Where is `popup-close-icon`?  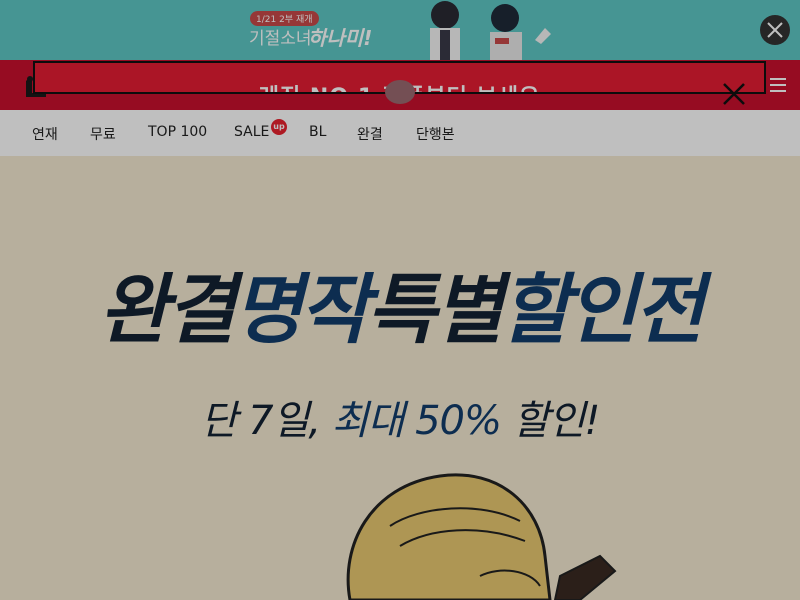 popup-close-icon is located at coordinates (734, 94).